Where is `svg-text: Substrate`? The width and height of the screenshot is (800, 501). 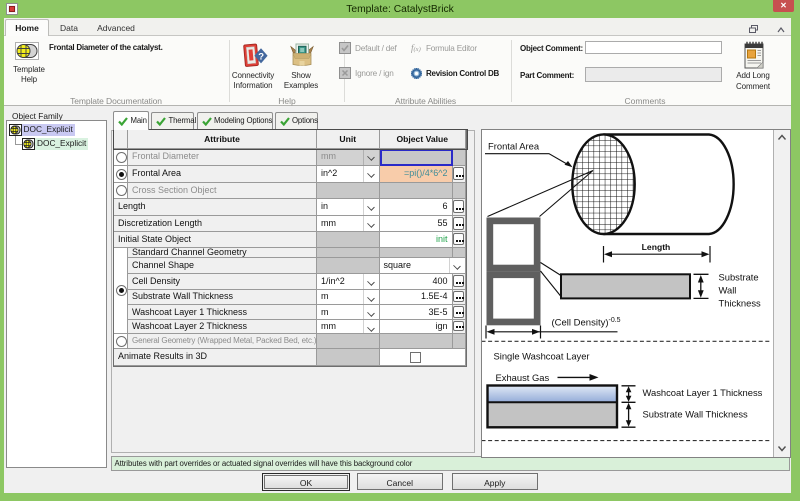
svg-text: Substrate is located at coordinates (739, 277).